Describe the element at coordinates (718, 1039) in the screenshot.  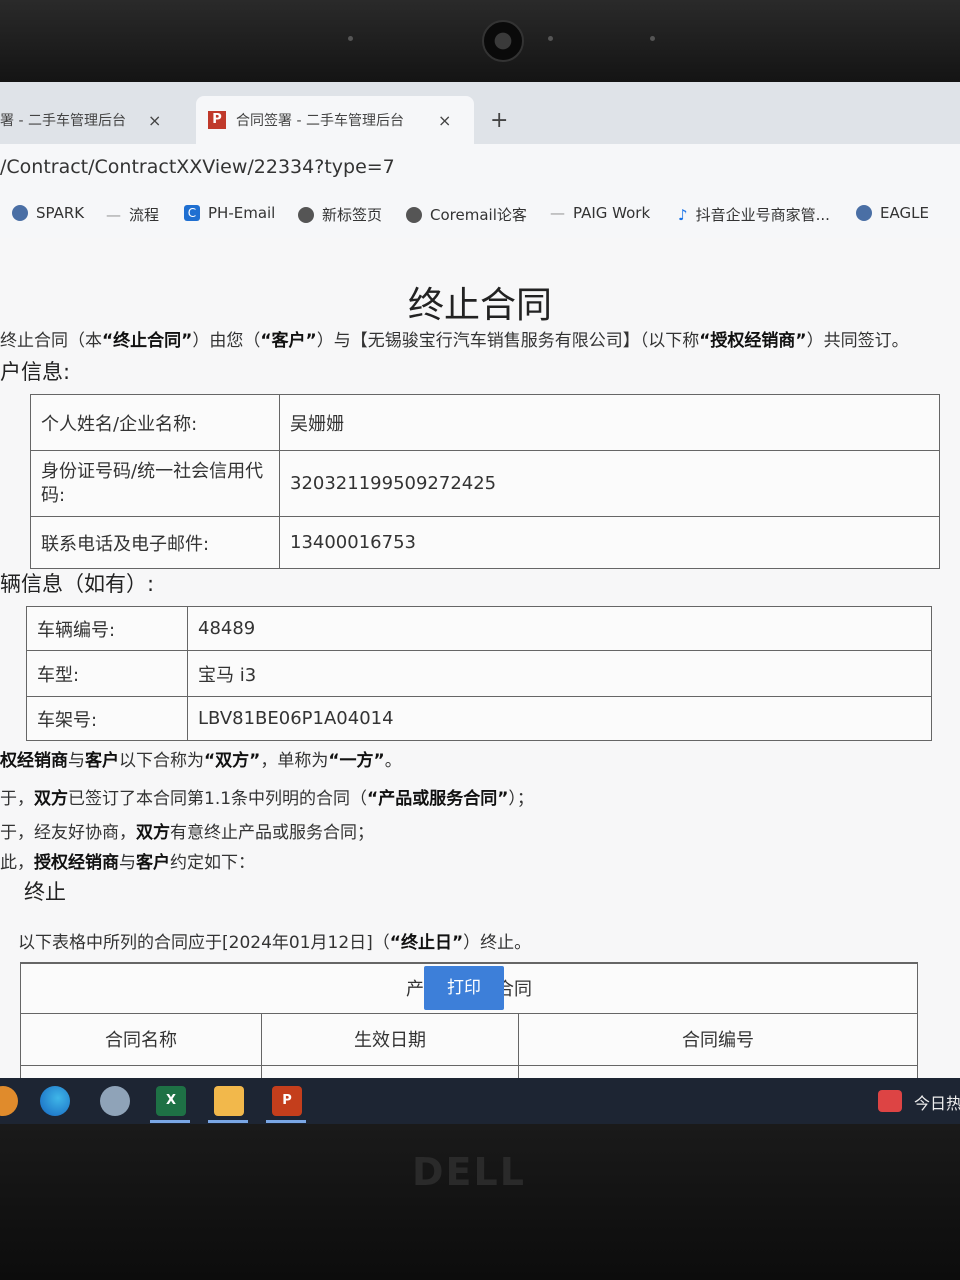
I see `column-header: 合同编号` at that location.